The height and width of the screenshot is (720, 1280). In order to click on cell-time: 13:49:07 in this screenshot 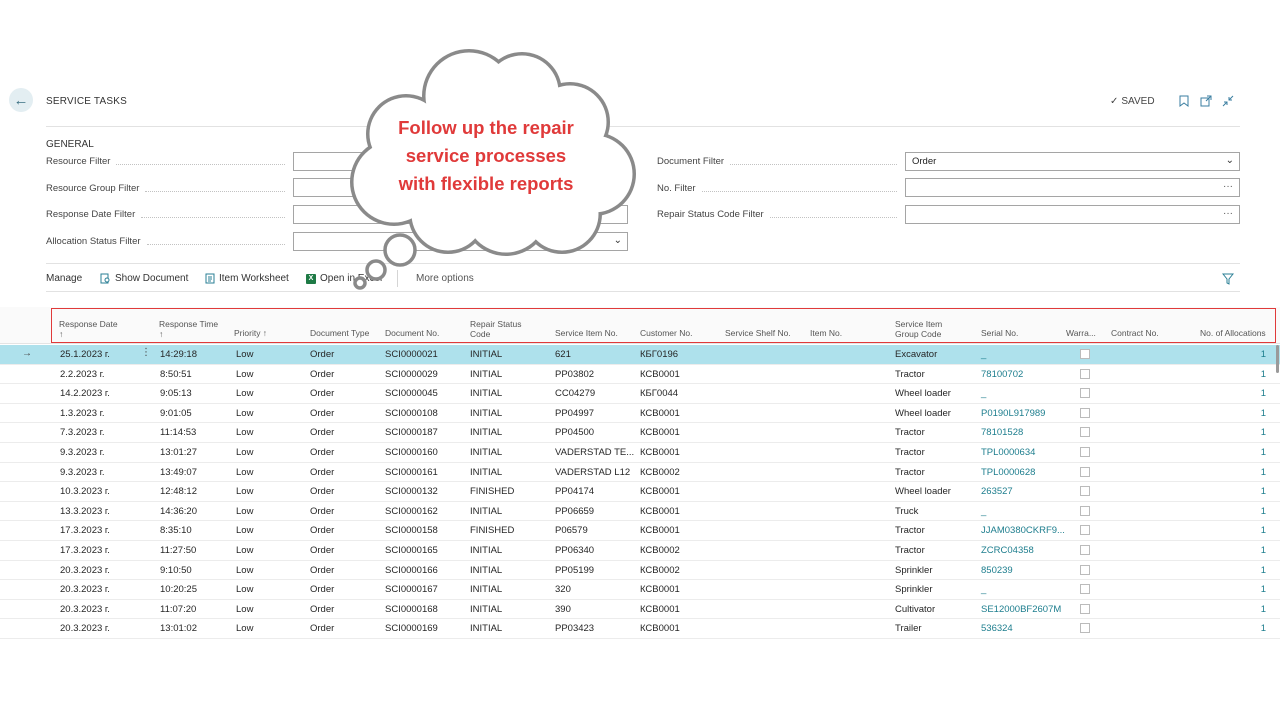, I will do `click(178, 472)`.